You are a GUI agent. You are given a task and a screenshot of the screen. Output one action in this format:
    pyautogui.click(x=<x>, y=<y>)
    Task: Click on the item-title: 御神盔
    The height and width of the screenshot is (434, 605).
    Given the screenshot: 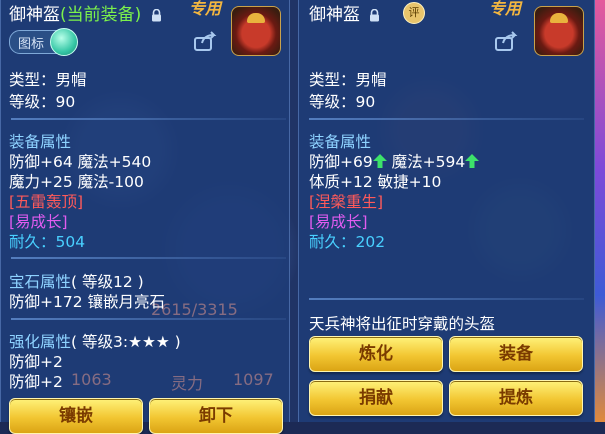 What is the action you would take?
    pyautogui.click(x=344, y=12)
    